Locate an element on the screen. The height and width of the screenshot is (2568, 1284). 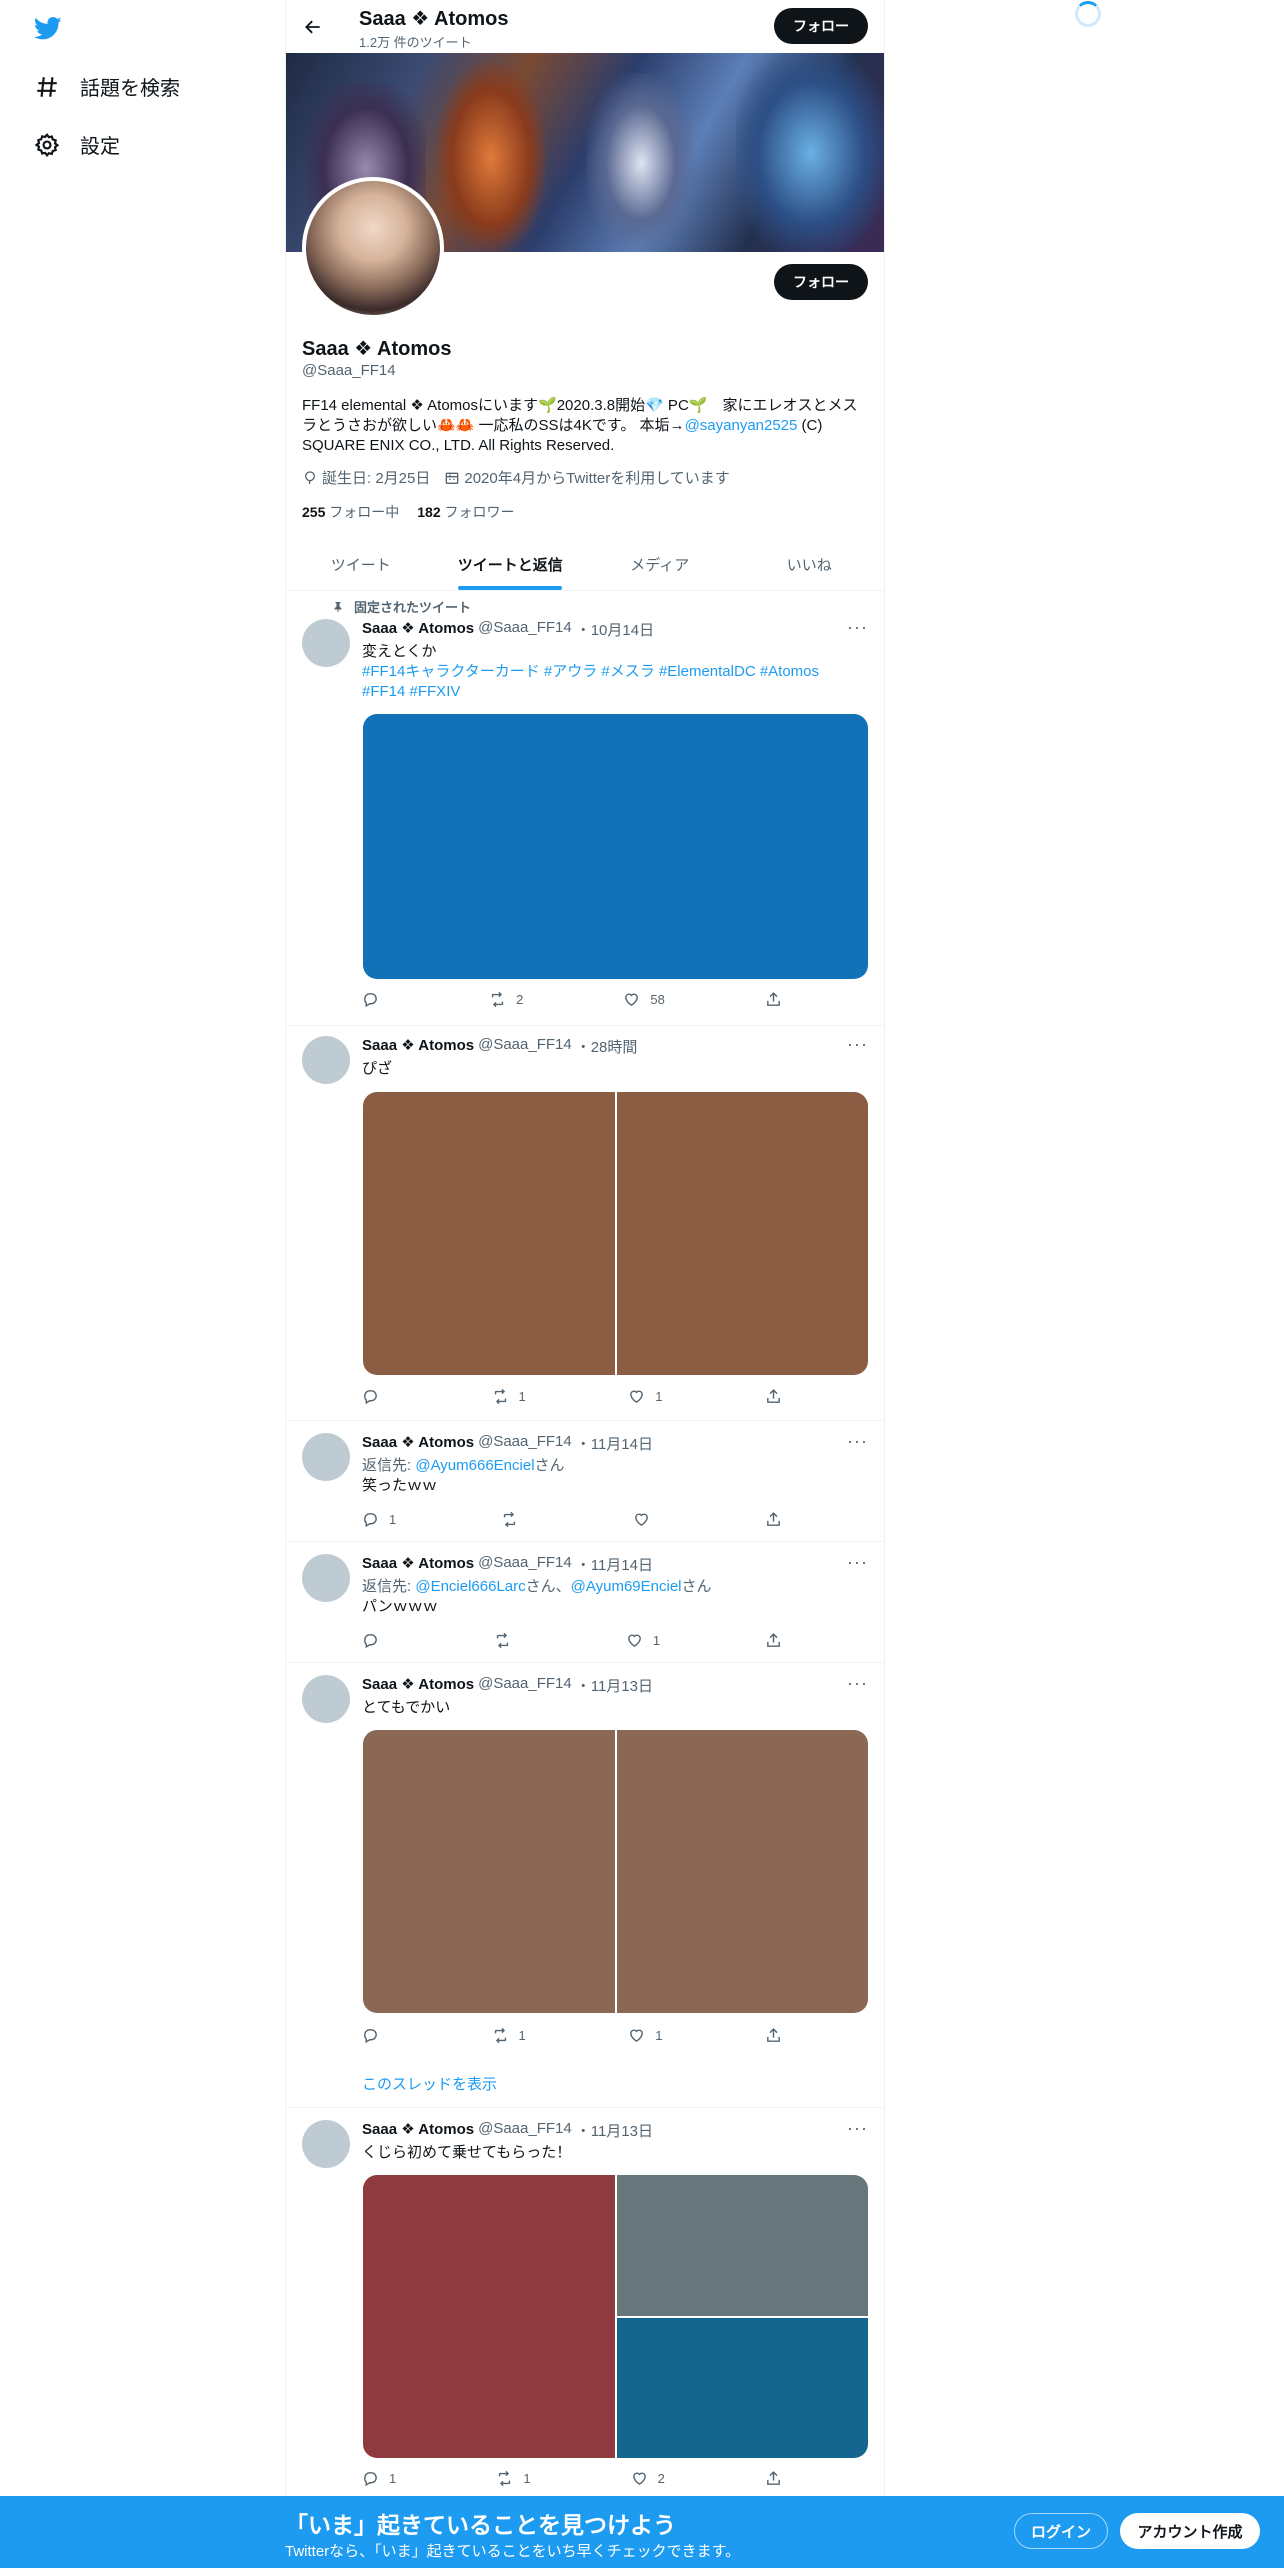
reply-icon is located at coordinates (370, 1520).